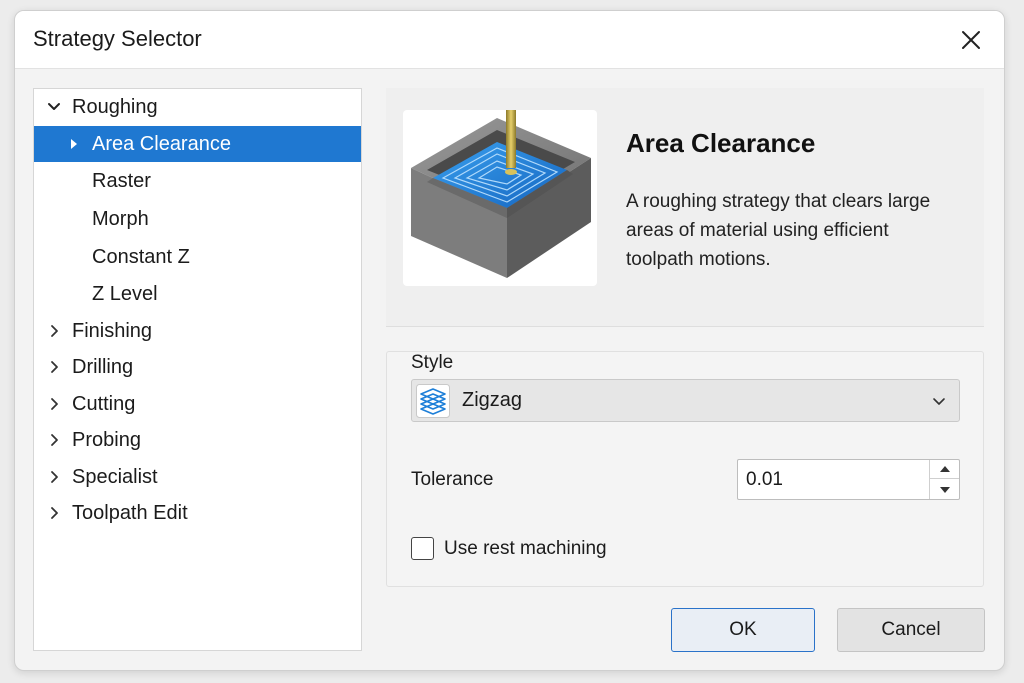 Image resolution: width=1024 pixels, height=683 pixels. I want to click on tree-item-cutting: Cutting, so click(197, 404).